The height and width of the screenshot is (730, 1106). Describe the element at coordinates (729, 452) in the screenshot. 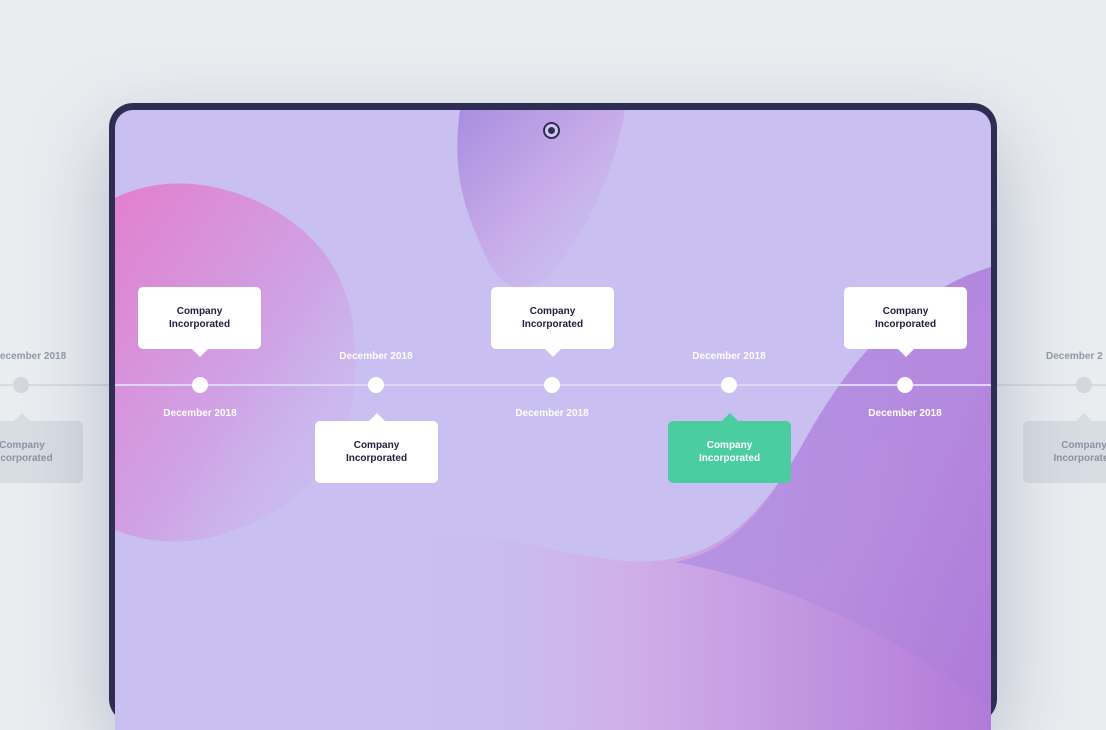

I see `event-title-4: Company Incorporated` at that location.